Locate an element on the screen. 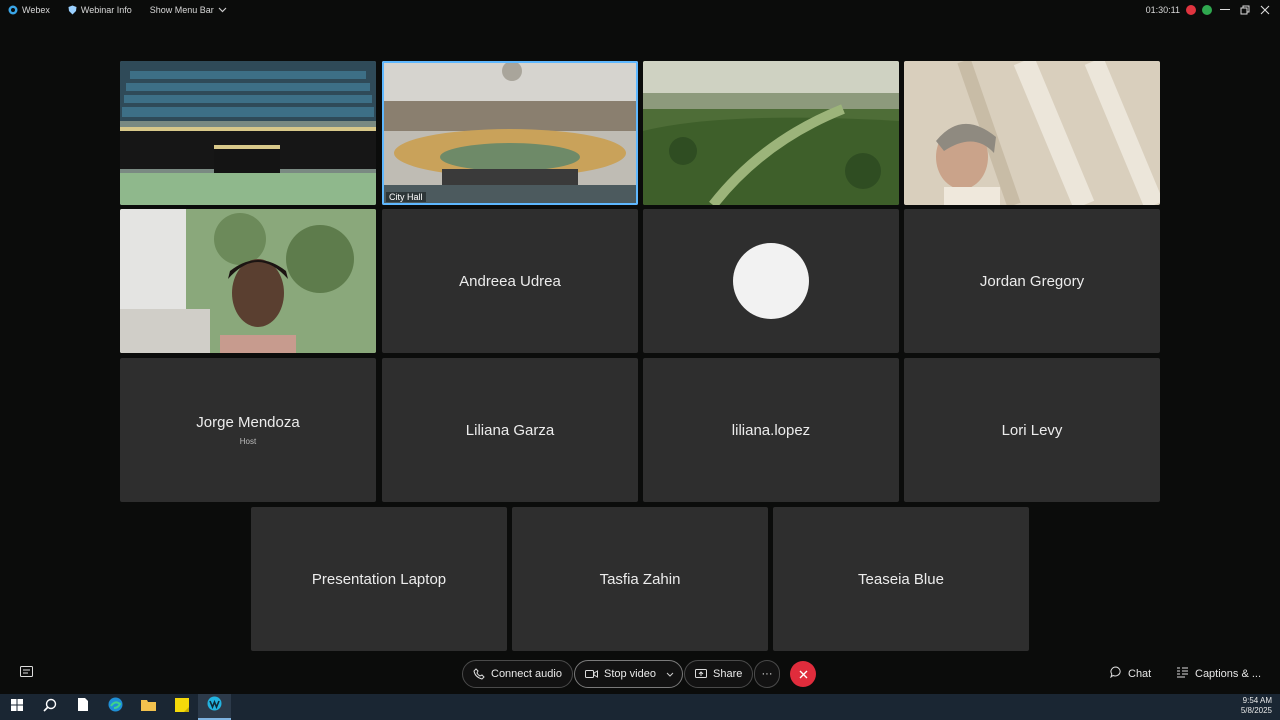 The image size is (1280, 720). file-icon is located at coordinates (82, 707).